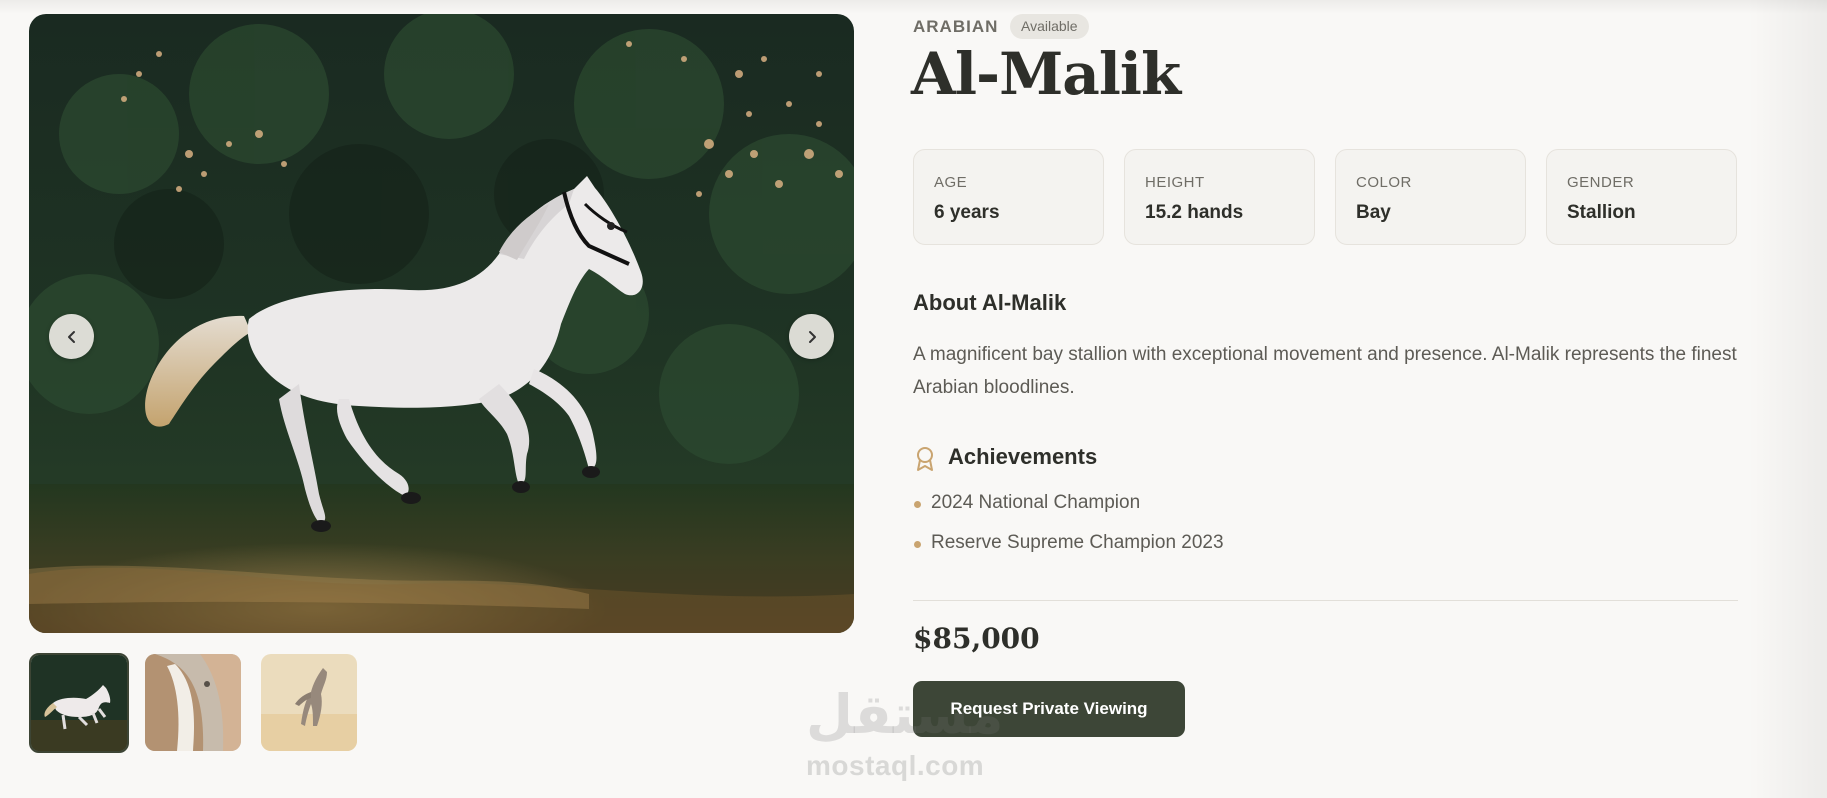 The width and height of the screenshot is (1827, 798). I want to click on chevron-left-icon, so click(72, 337).